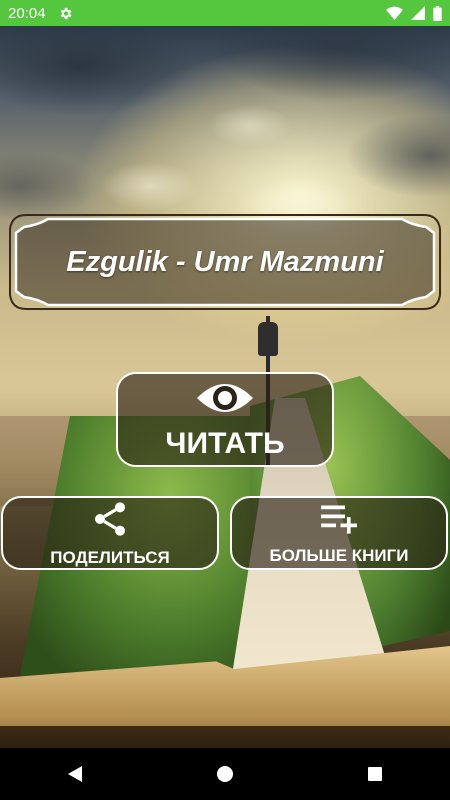 This screenshot has width=450, height=800. I want to click on share-button: ПОДЕЛИТЬСЯ, so click(110, 533).